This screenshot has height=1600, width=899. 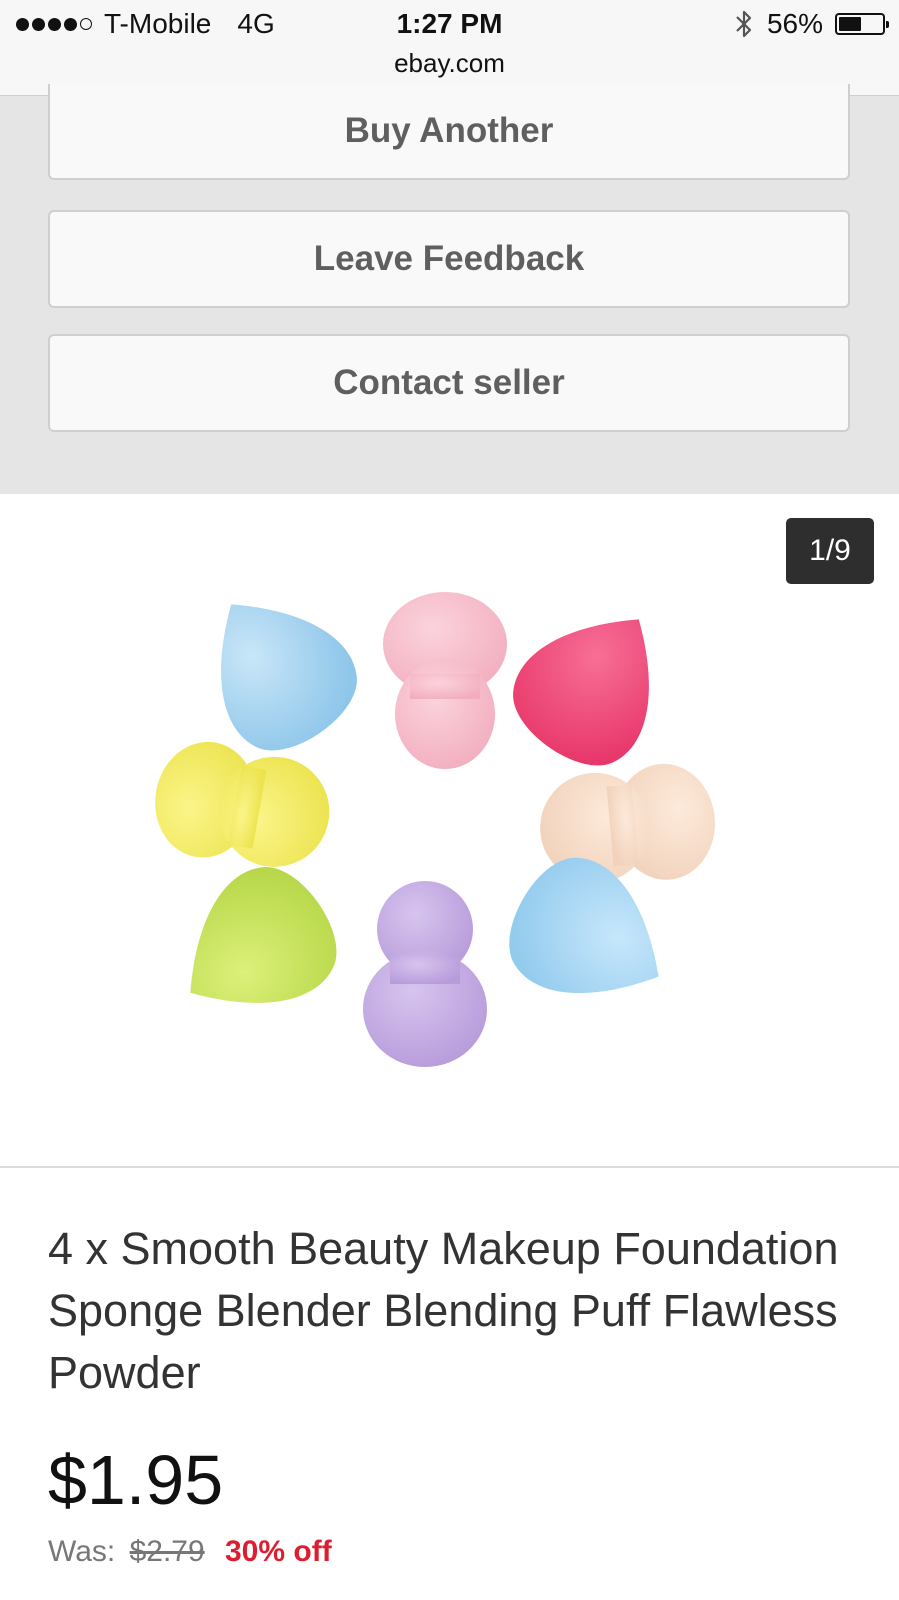 What do you see at coordinates (82, 1551) in the screenshot?
I see `was-label: Was:` at bounding box center [82, 1551].